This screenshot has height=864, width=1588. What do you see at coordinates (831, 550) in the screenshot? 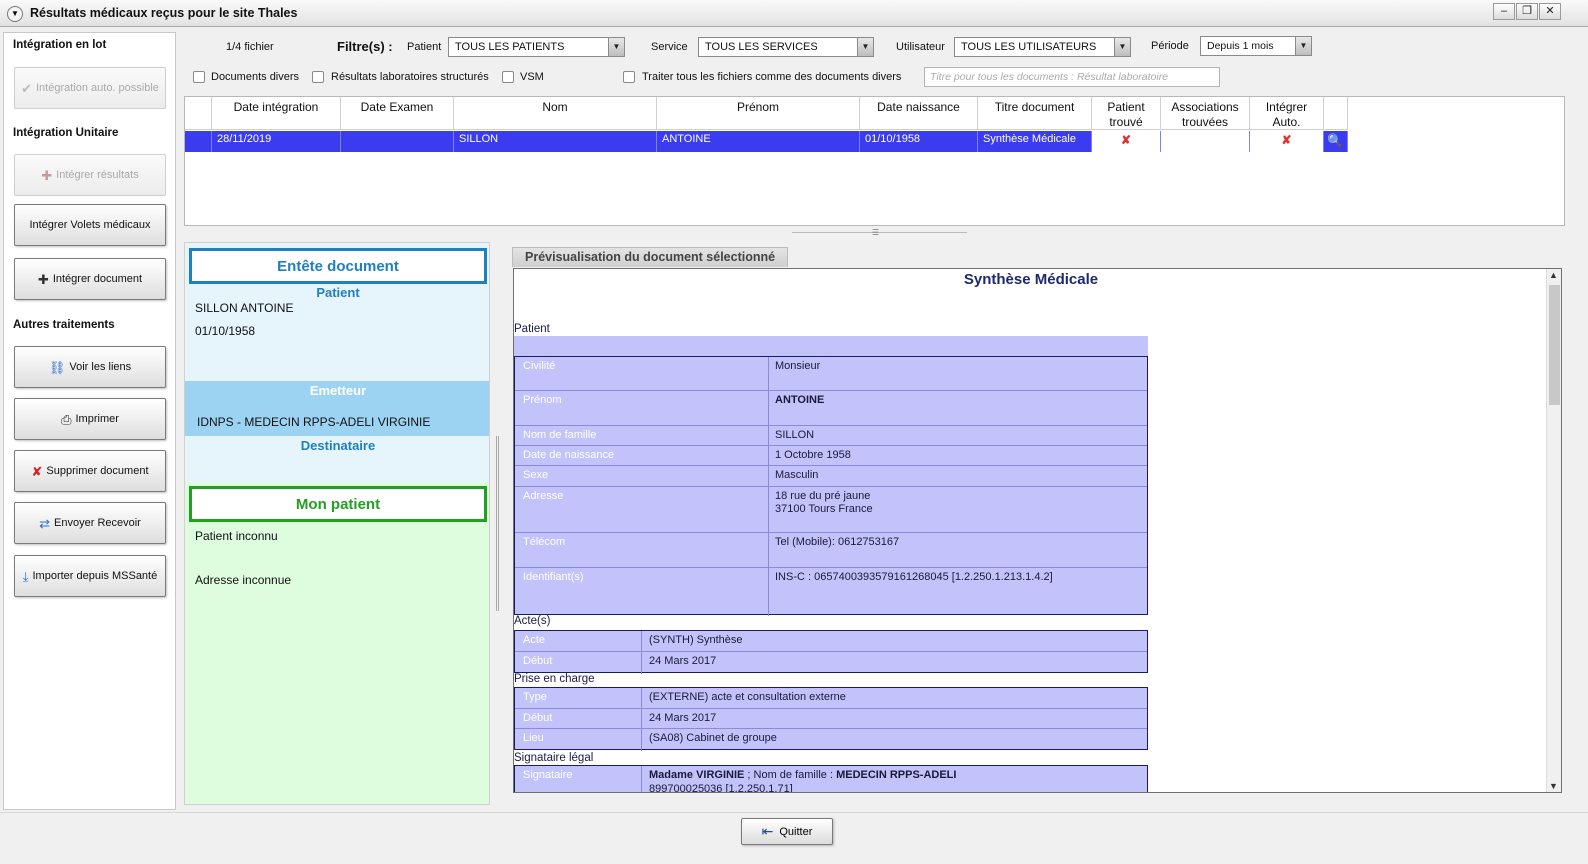
I see `table-row: Télécom Tel (Mobile): 0612753167` at bounding box center [831, 550].